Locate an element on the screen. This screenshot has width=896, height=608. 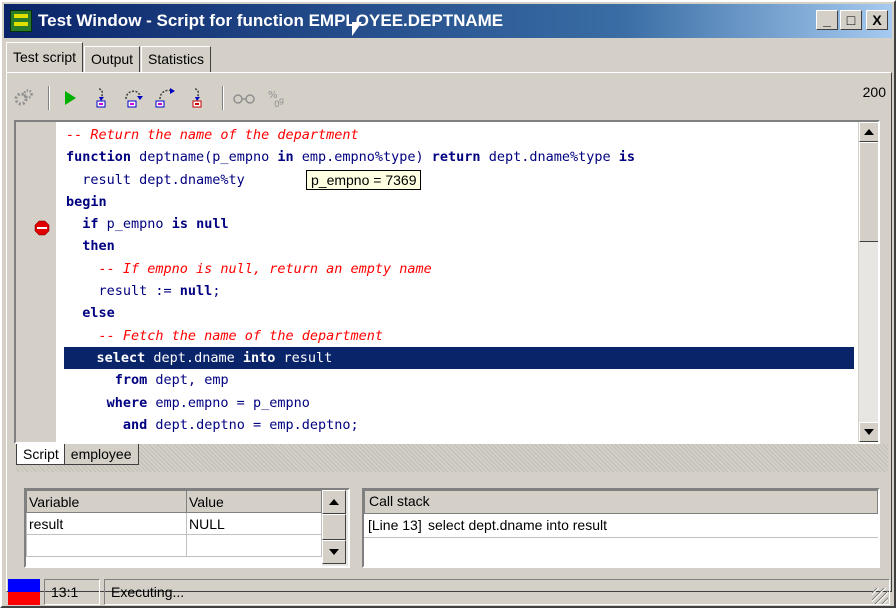
step-into-button is located at coordinates (102, 98).